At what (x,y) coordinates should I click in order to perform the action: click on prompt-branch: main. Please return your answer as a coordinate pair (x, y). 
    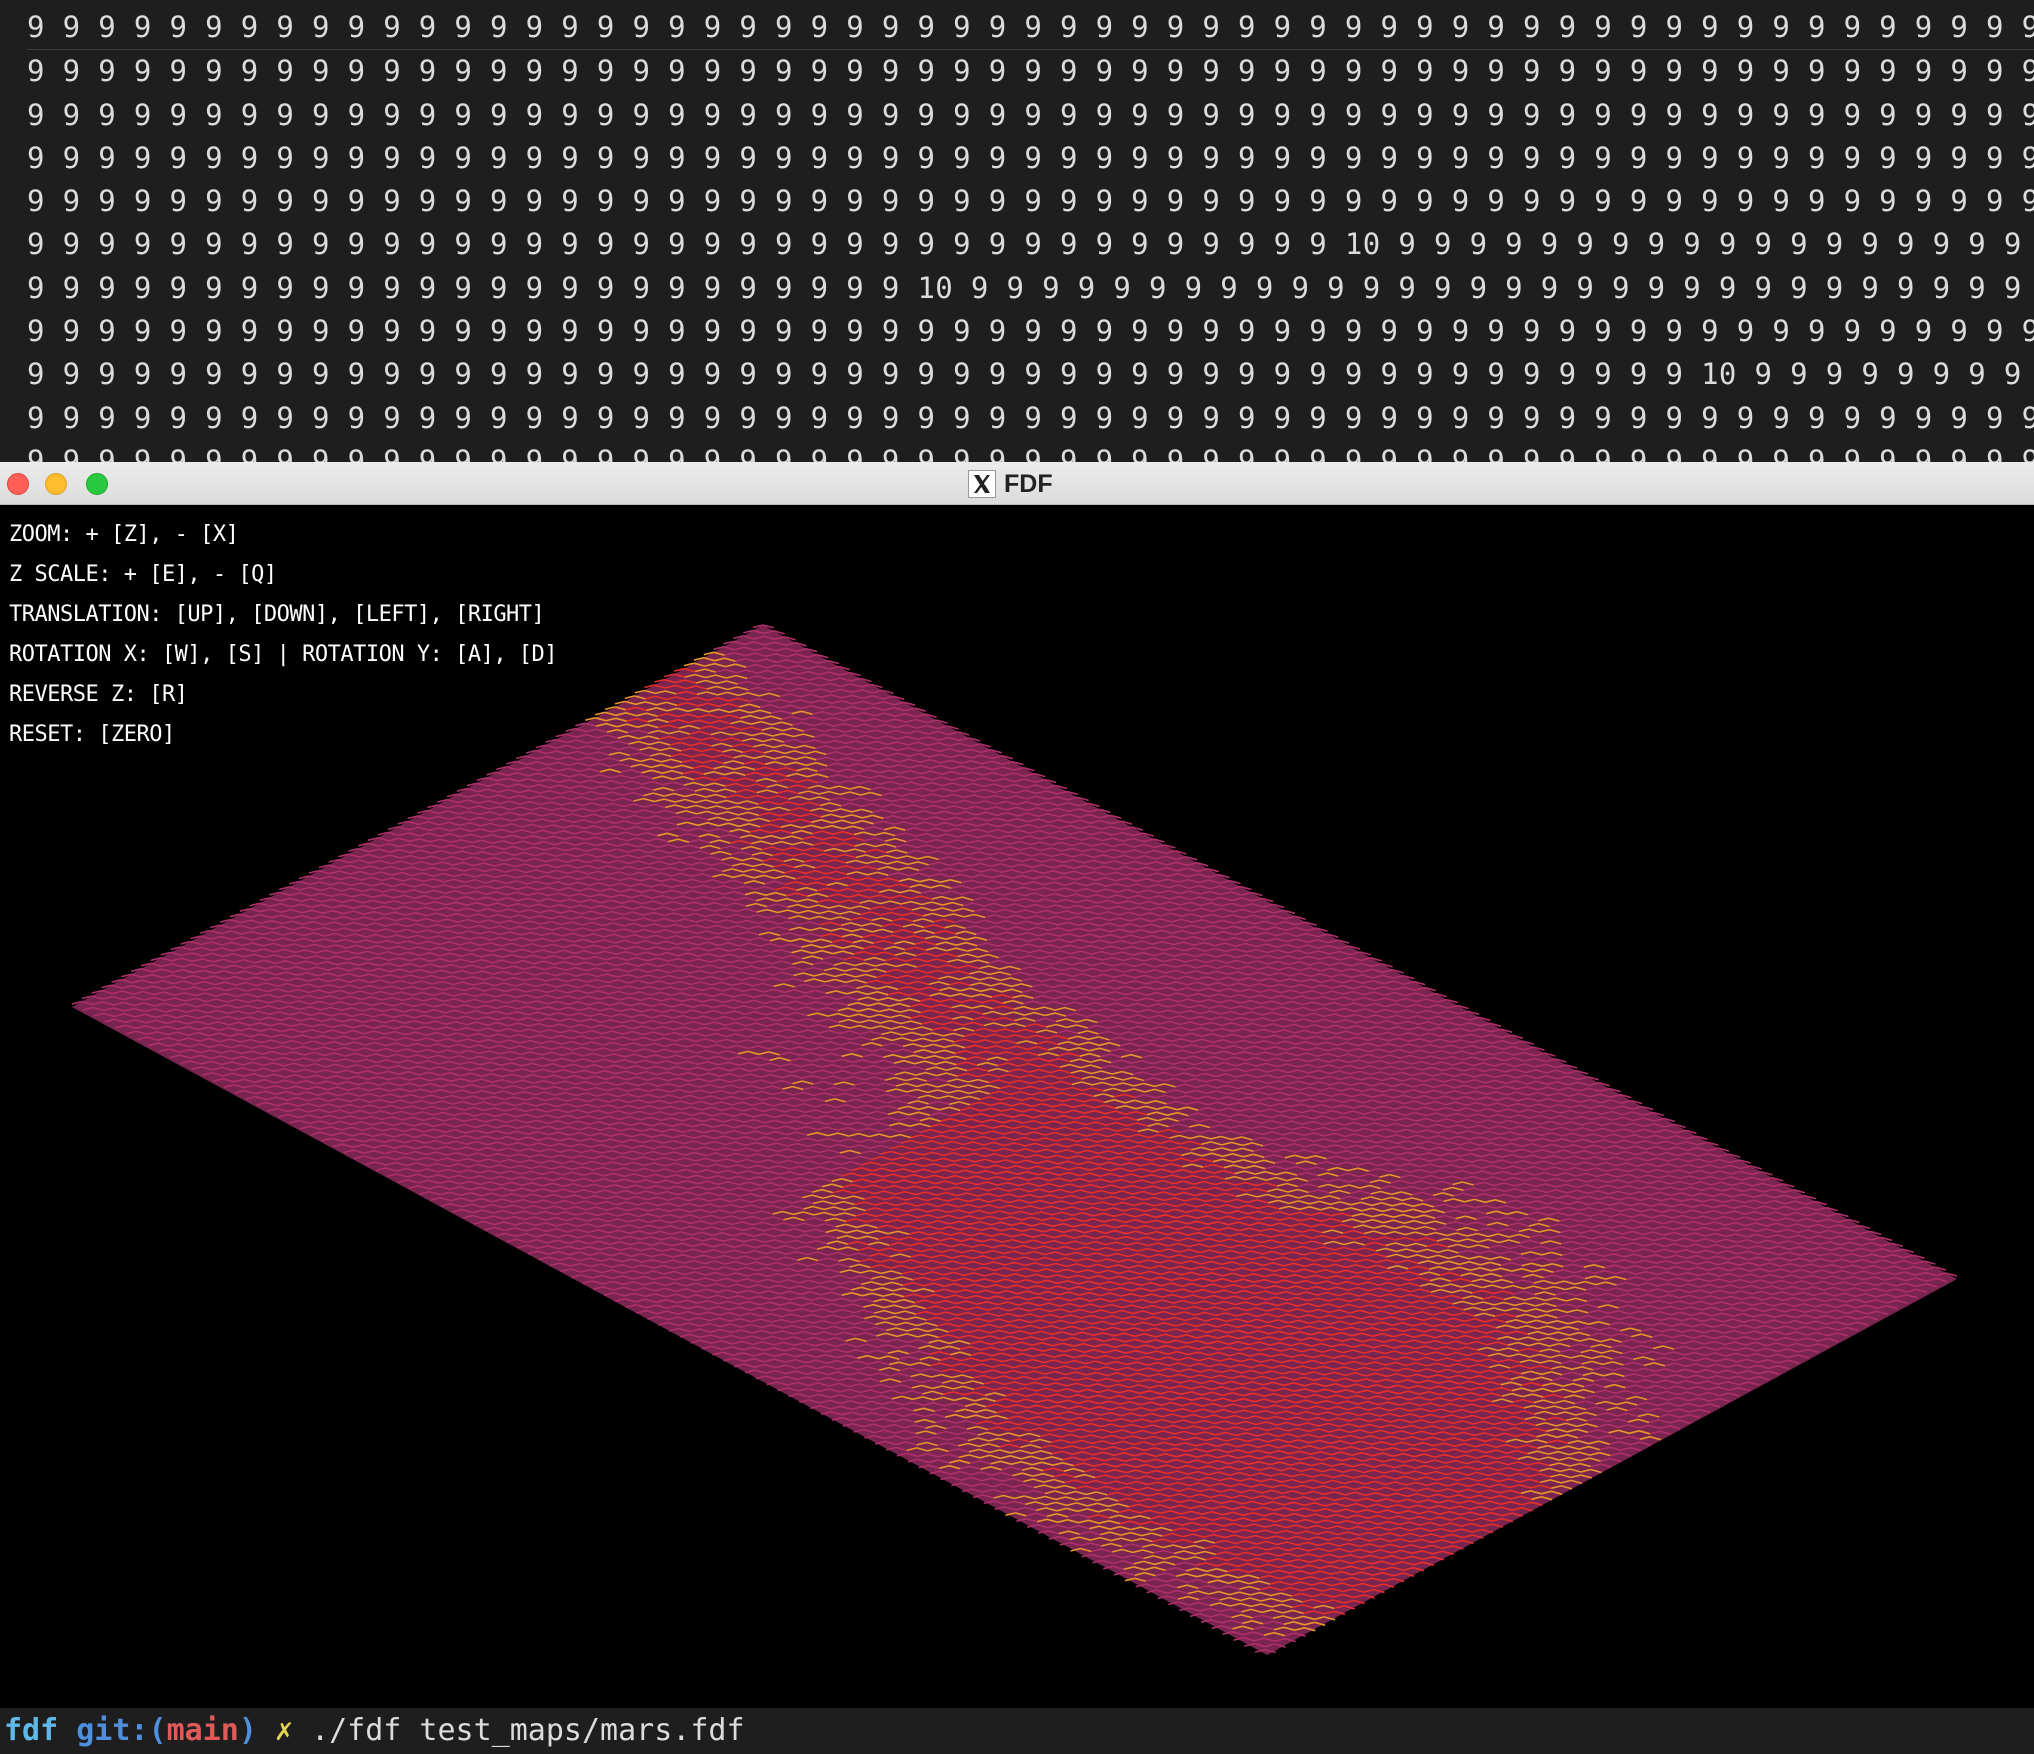
    Looking at the image, I should click on (202, 1730).